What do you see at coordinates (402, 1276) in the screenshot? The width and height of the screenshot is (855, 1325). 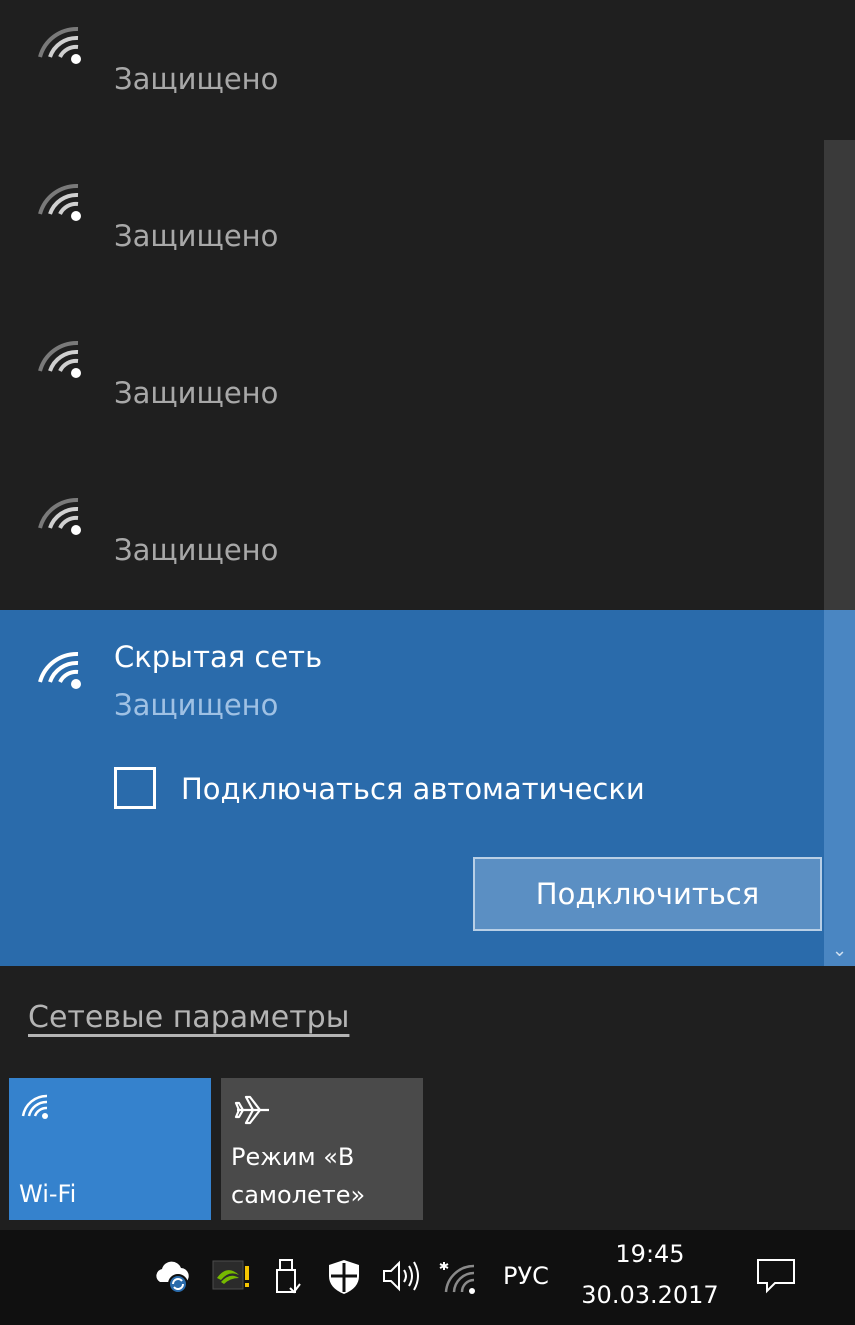 I see `volume-icon` at bounding box center [402, 1276].